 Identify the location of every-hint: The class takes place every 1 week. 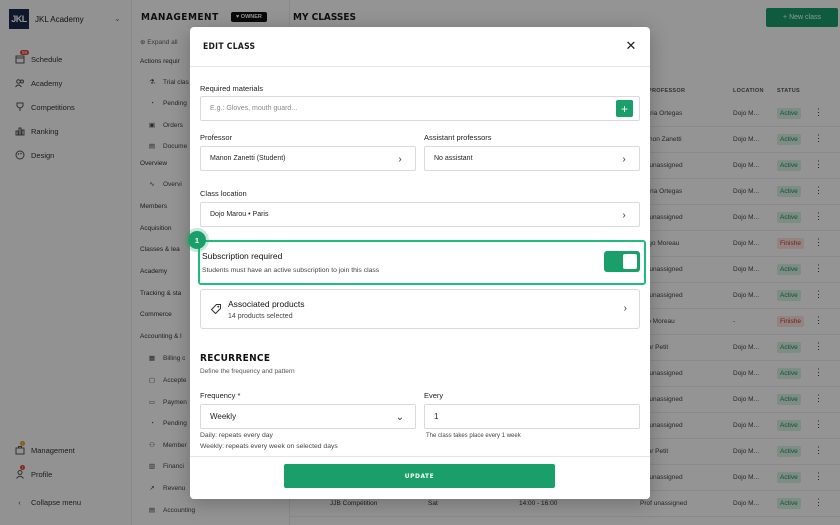
(473, 436).